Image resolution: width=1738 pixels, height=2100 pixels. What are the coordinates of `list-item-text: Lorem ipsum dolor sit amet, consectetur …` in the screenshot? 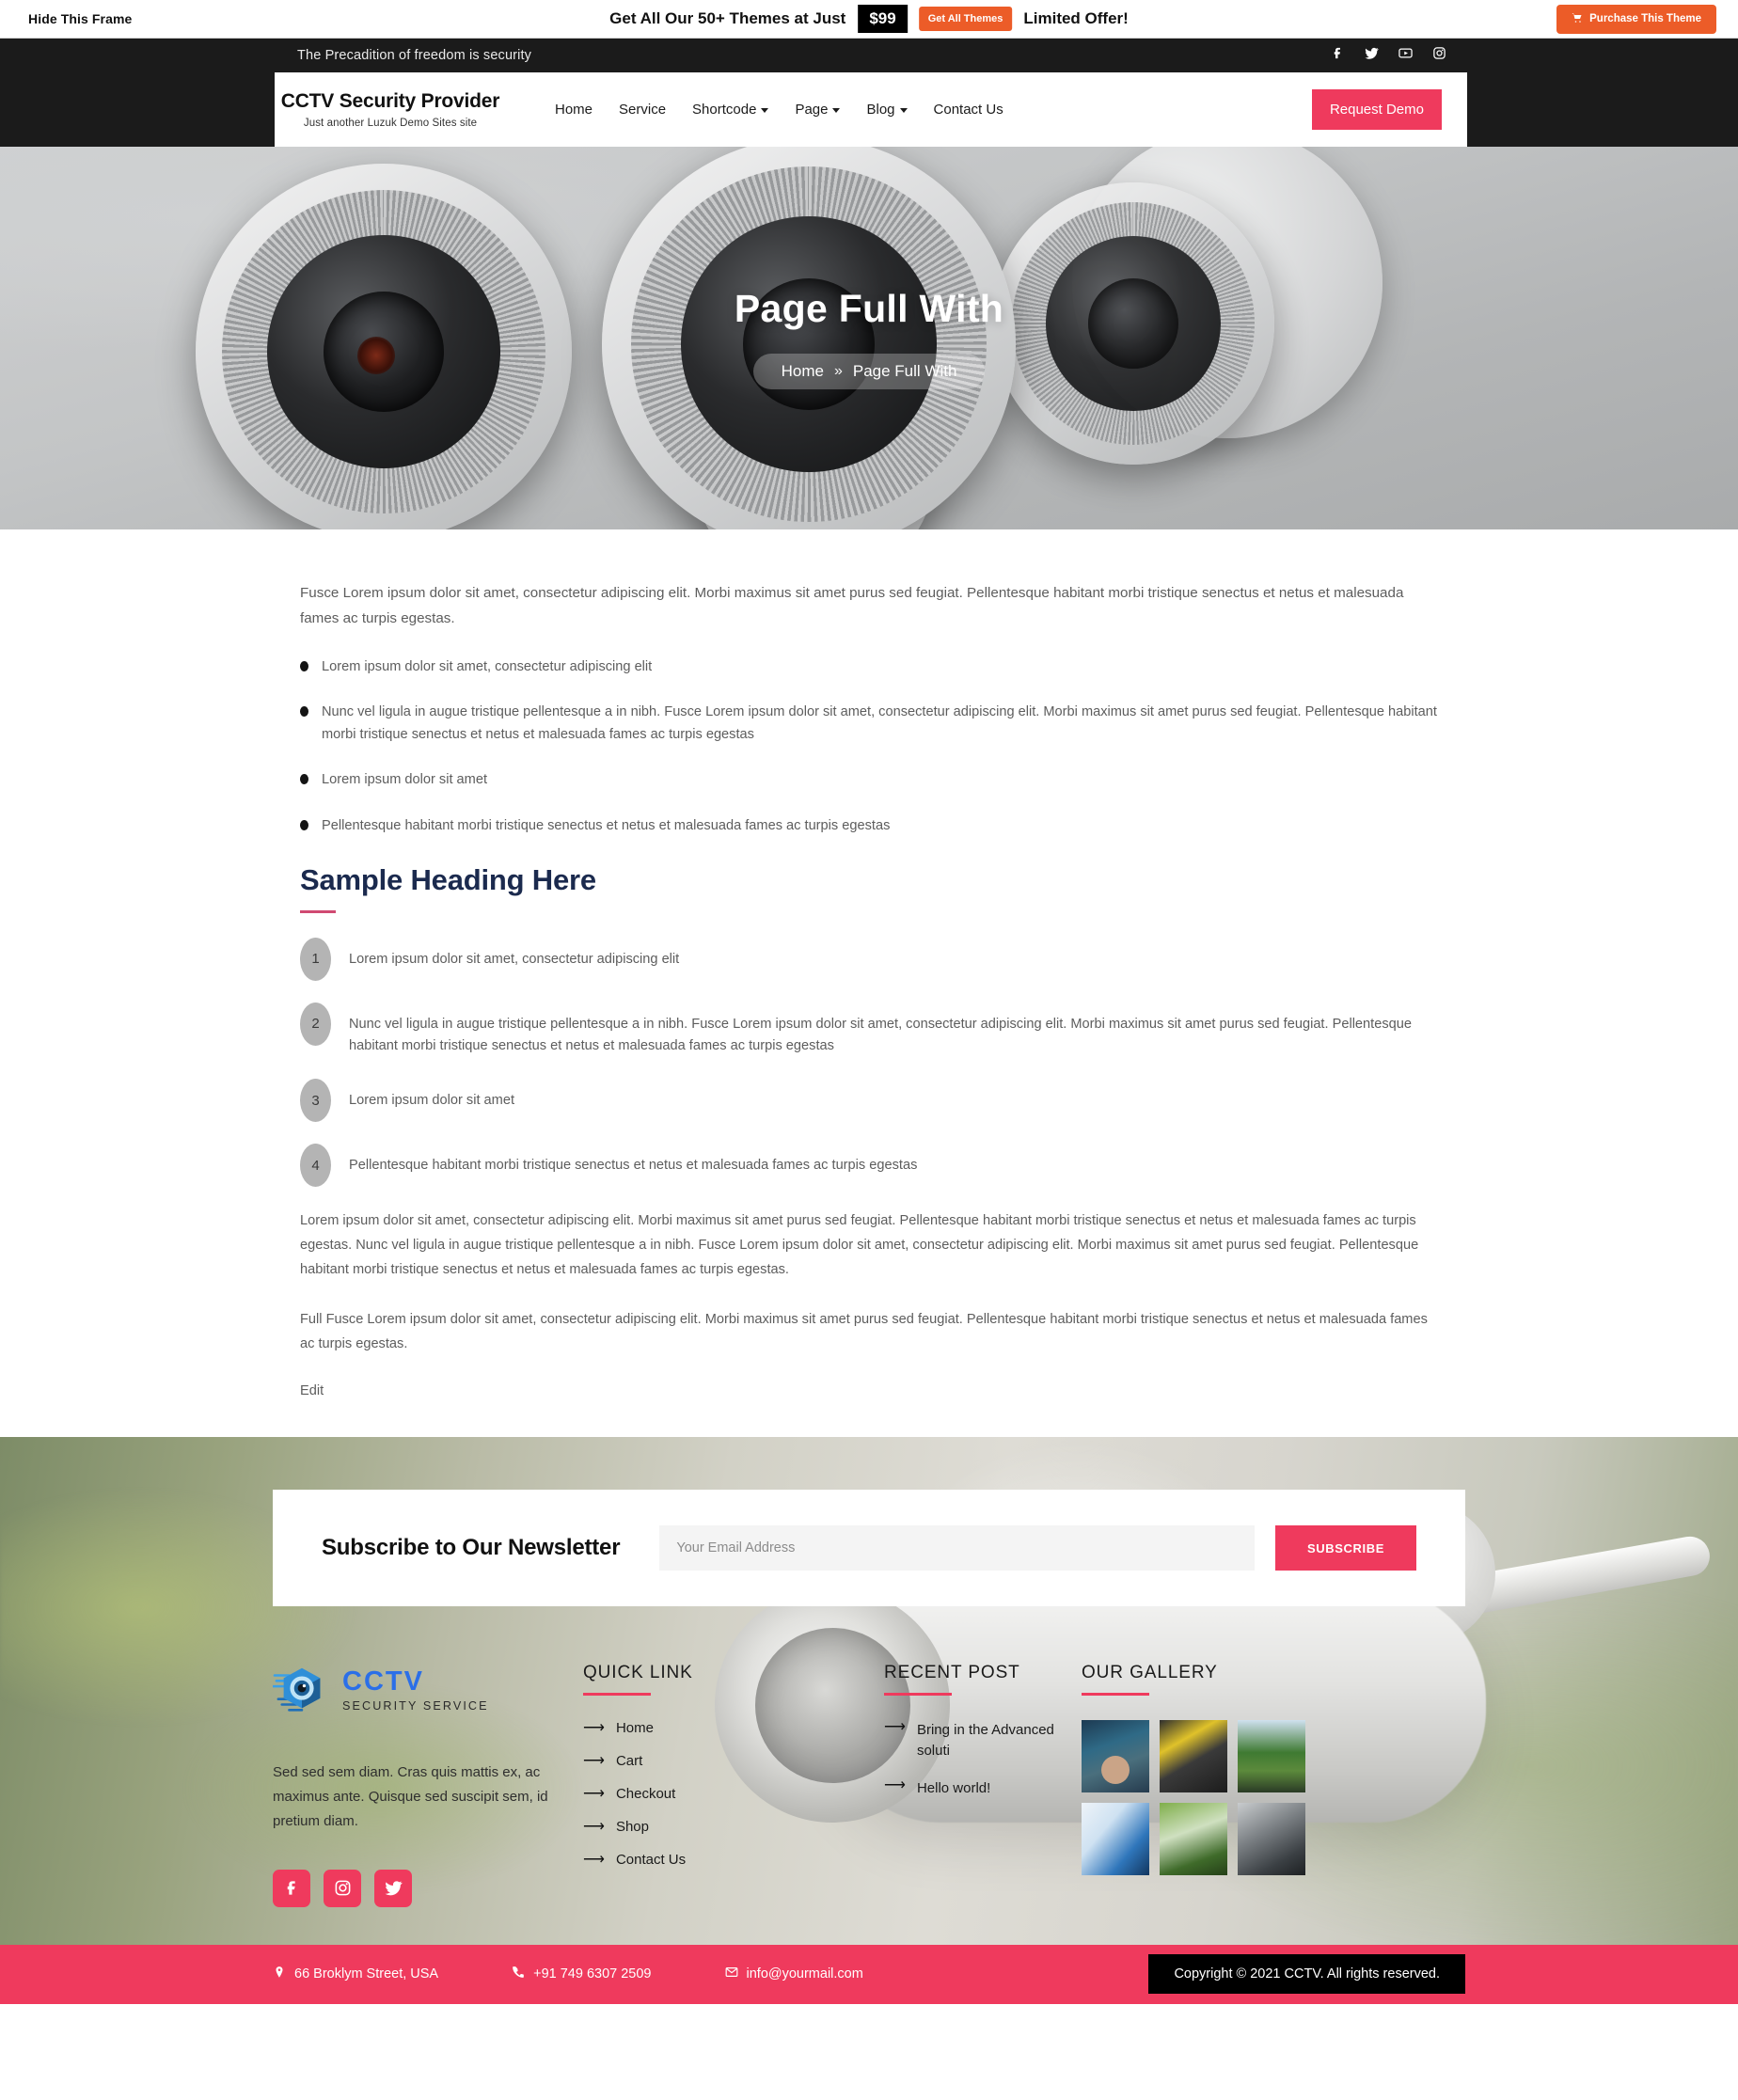 It's located at (514, 959).